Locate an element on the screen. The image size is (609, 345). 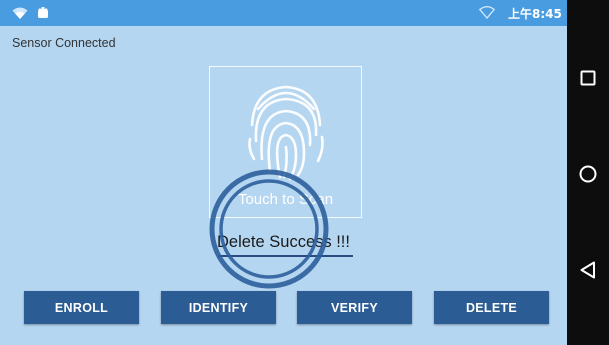
navigation-bar is located at coordinates (588, 172).